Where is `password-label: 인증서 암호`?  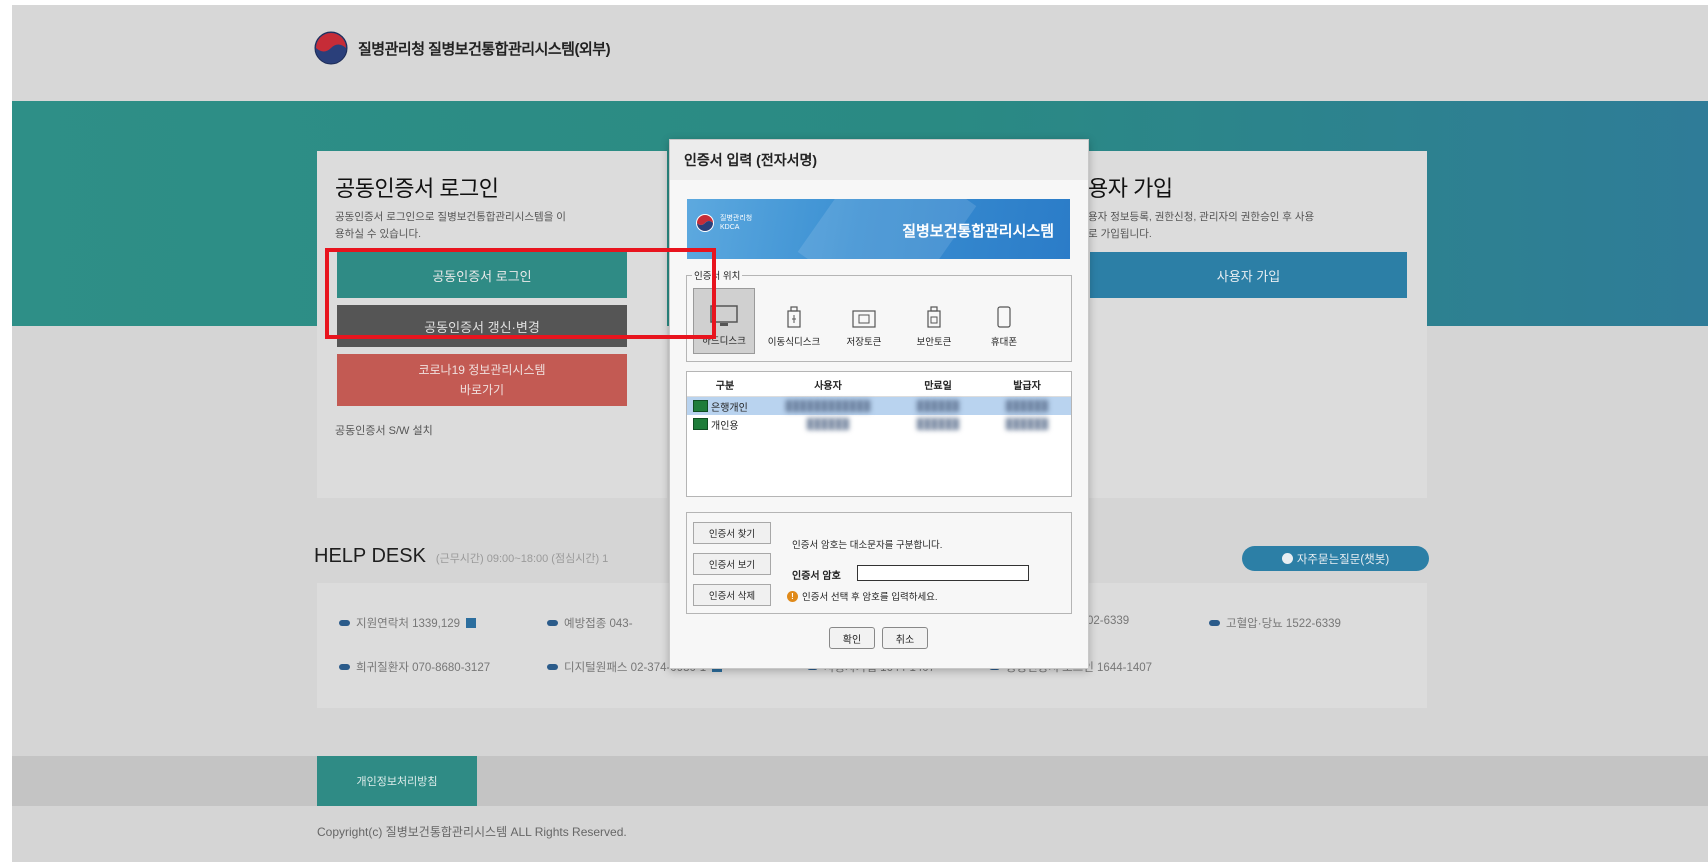 password-label: 인증서 암호 is located at coordinates (816, 576).